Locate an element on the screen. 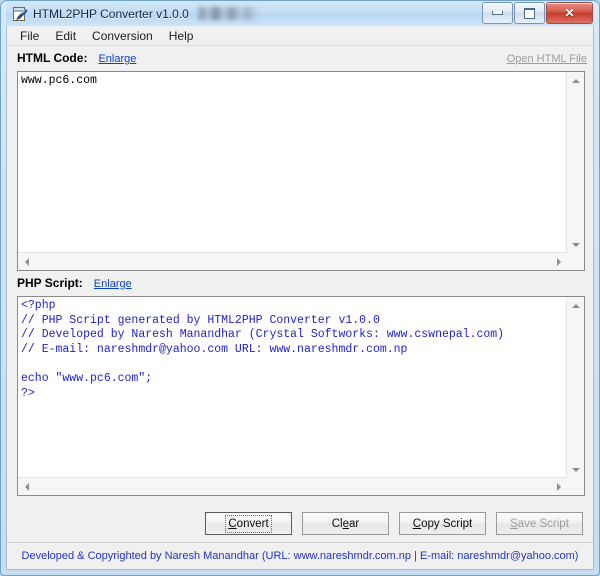 The image size is (600, 576). clear-button: Clear is located at coordinates (345, 523).